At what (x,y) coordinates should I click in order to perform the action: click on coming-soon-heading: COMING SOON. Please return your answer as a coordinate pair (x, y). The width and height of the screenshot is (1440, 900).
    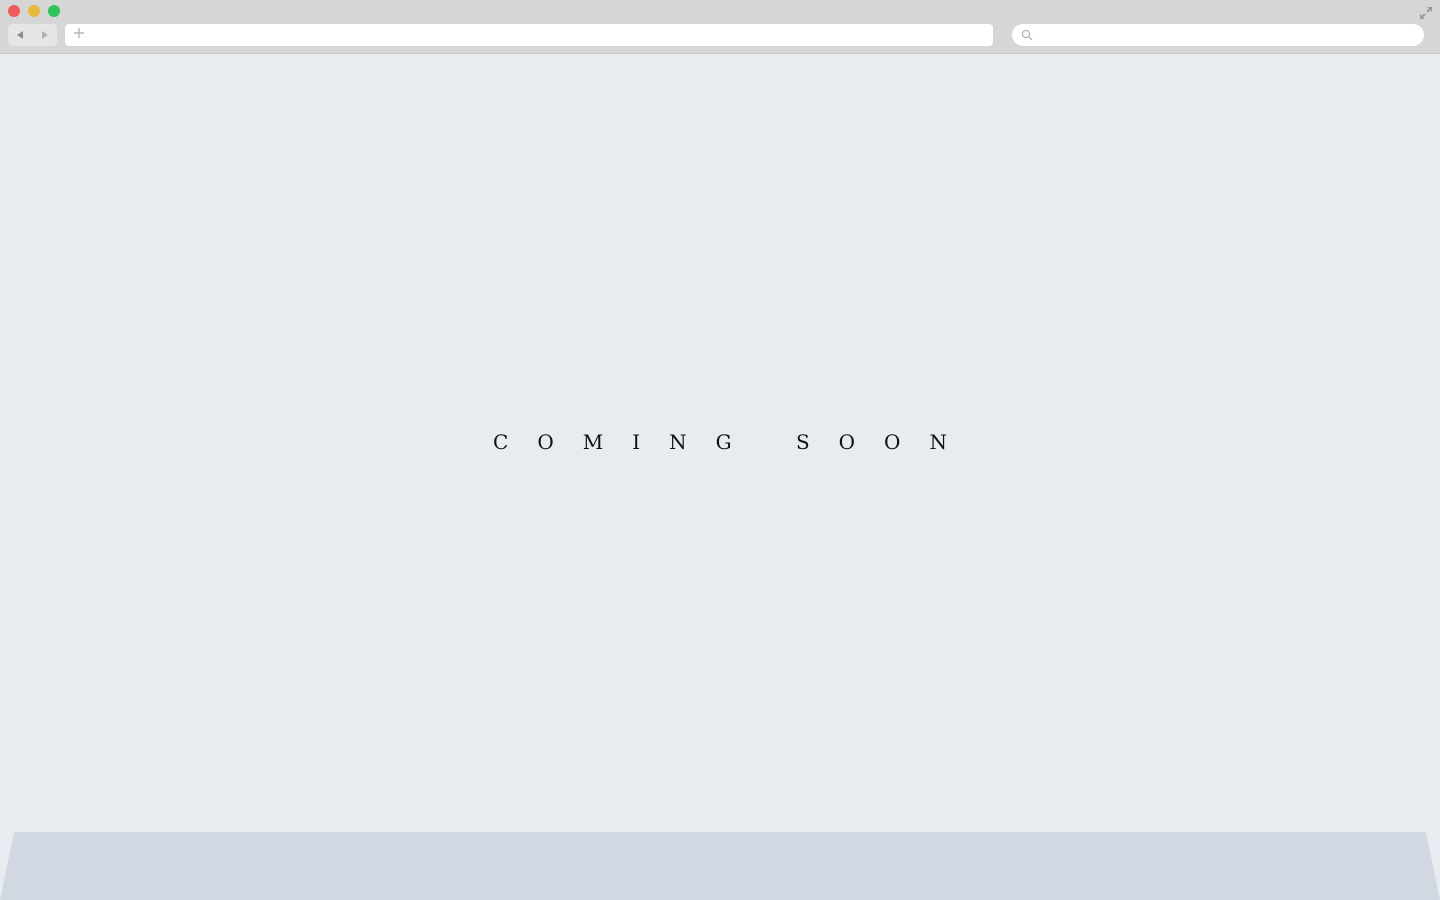
    Looking at the image, I should click on (734, 442).